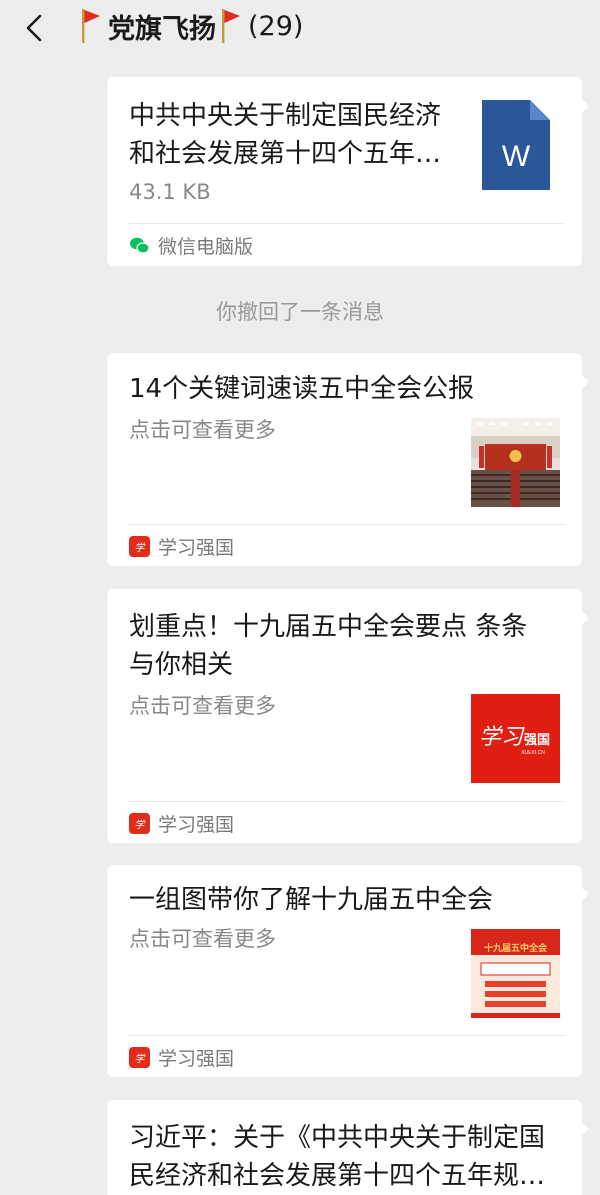 This screenshot has height=1195, width=600. I want to click on svg-text: 十九届五中全会, so click(516, 948).